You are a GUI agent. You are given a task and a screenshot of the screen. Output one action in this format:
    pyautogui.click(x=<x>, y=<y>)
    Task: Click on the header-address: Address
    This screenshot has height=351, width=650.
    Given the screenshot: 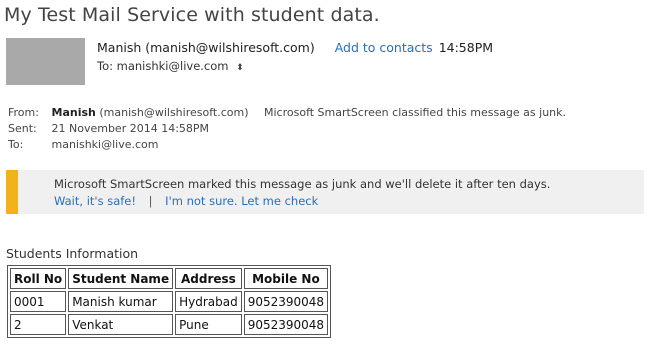 What is the action you would take?
    pyautogui.click(x=208, y=278)
    